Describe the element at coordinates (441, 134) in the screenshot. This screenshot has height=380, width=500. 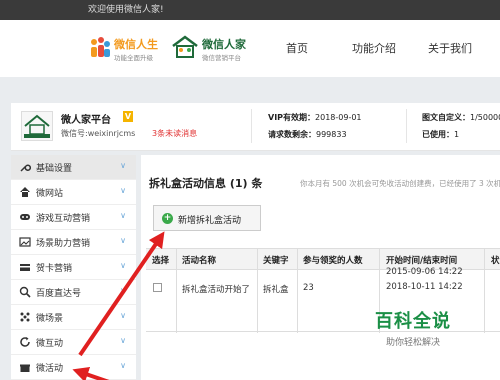
I see `used-count: 已使用：1` at that location.